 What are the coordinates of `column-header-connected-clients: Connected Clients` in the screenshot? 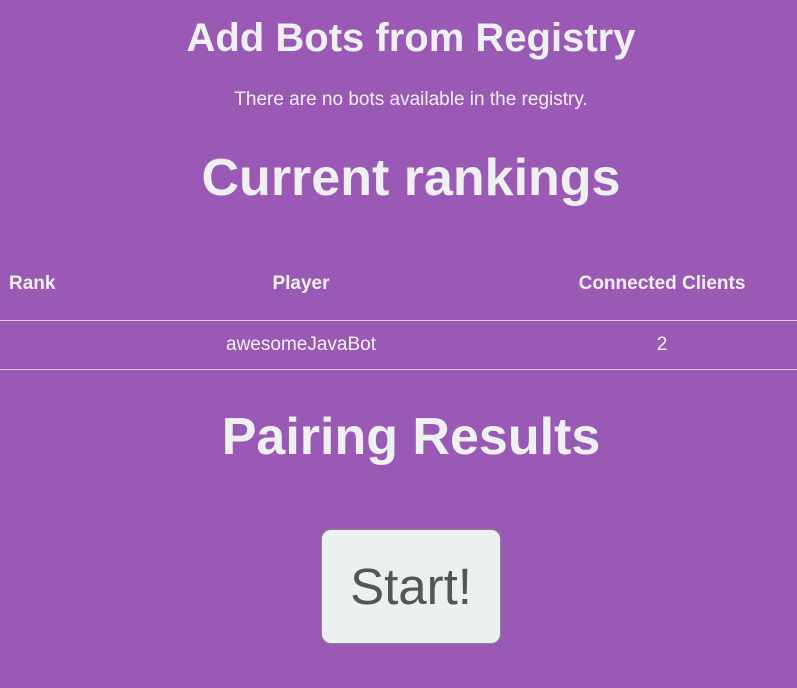 It's located at (662, 284).